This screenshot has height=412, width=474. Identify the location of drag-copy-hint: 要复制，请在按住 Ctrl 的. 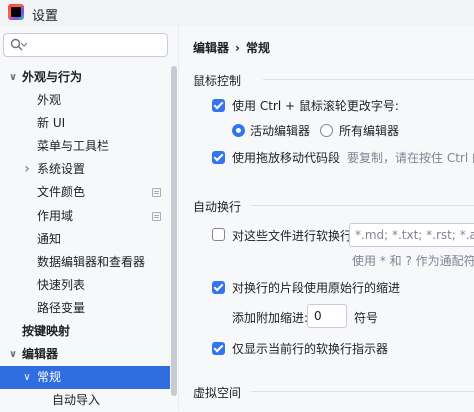
(410, 158).